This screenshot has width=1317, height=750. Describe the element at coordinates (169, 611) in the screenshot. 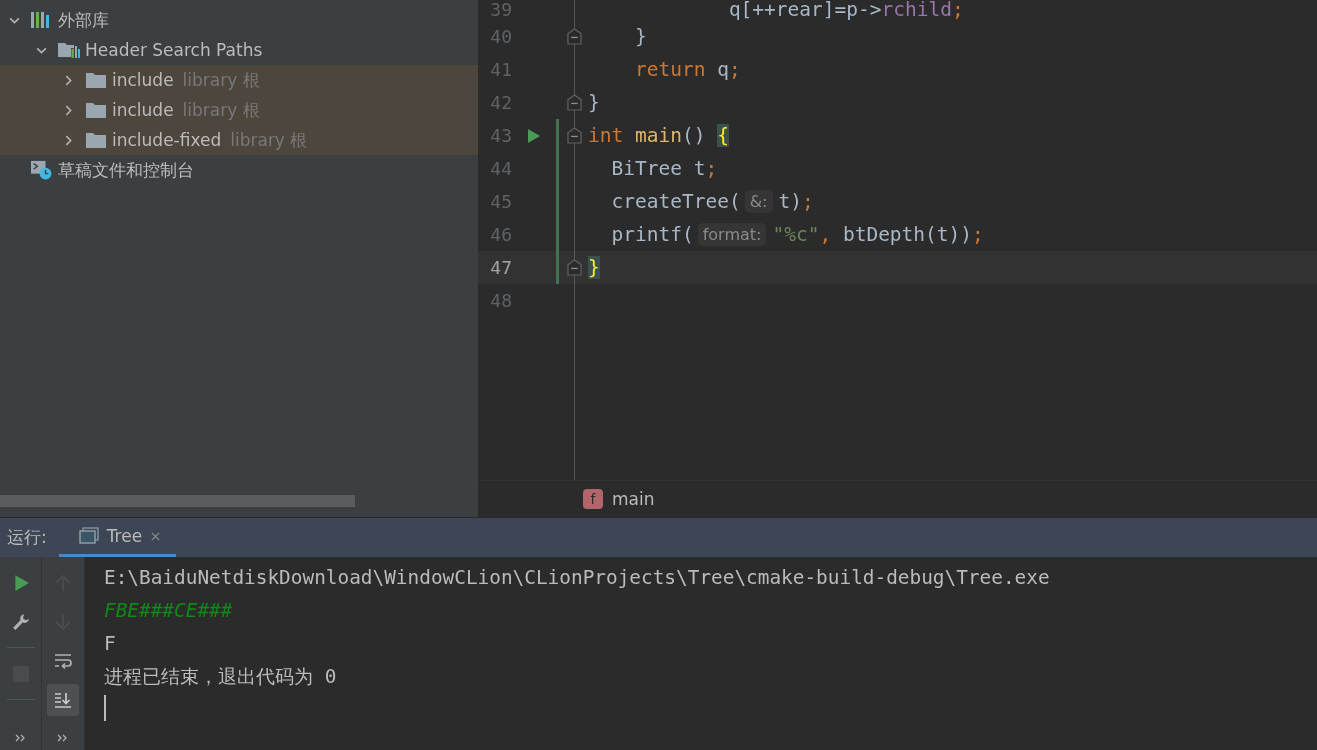

I see `console-line: FBE###CE###` at that location.